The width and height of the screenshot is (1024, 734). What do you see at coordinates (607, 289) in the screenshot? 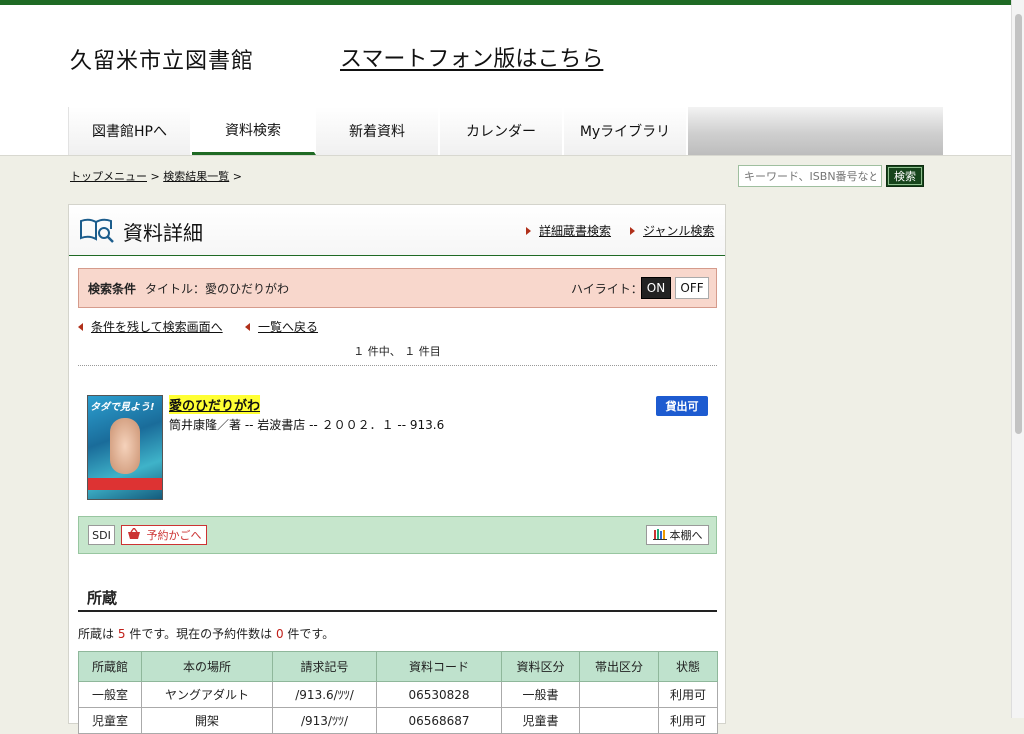
I see `highlight-label: ハイライト：` at bounding box center [607, 289].